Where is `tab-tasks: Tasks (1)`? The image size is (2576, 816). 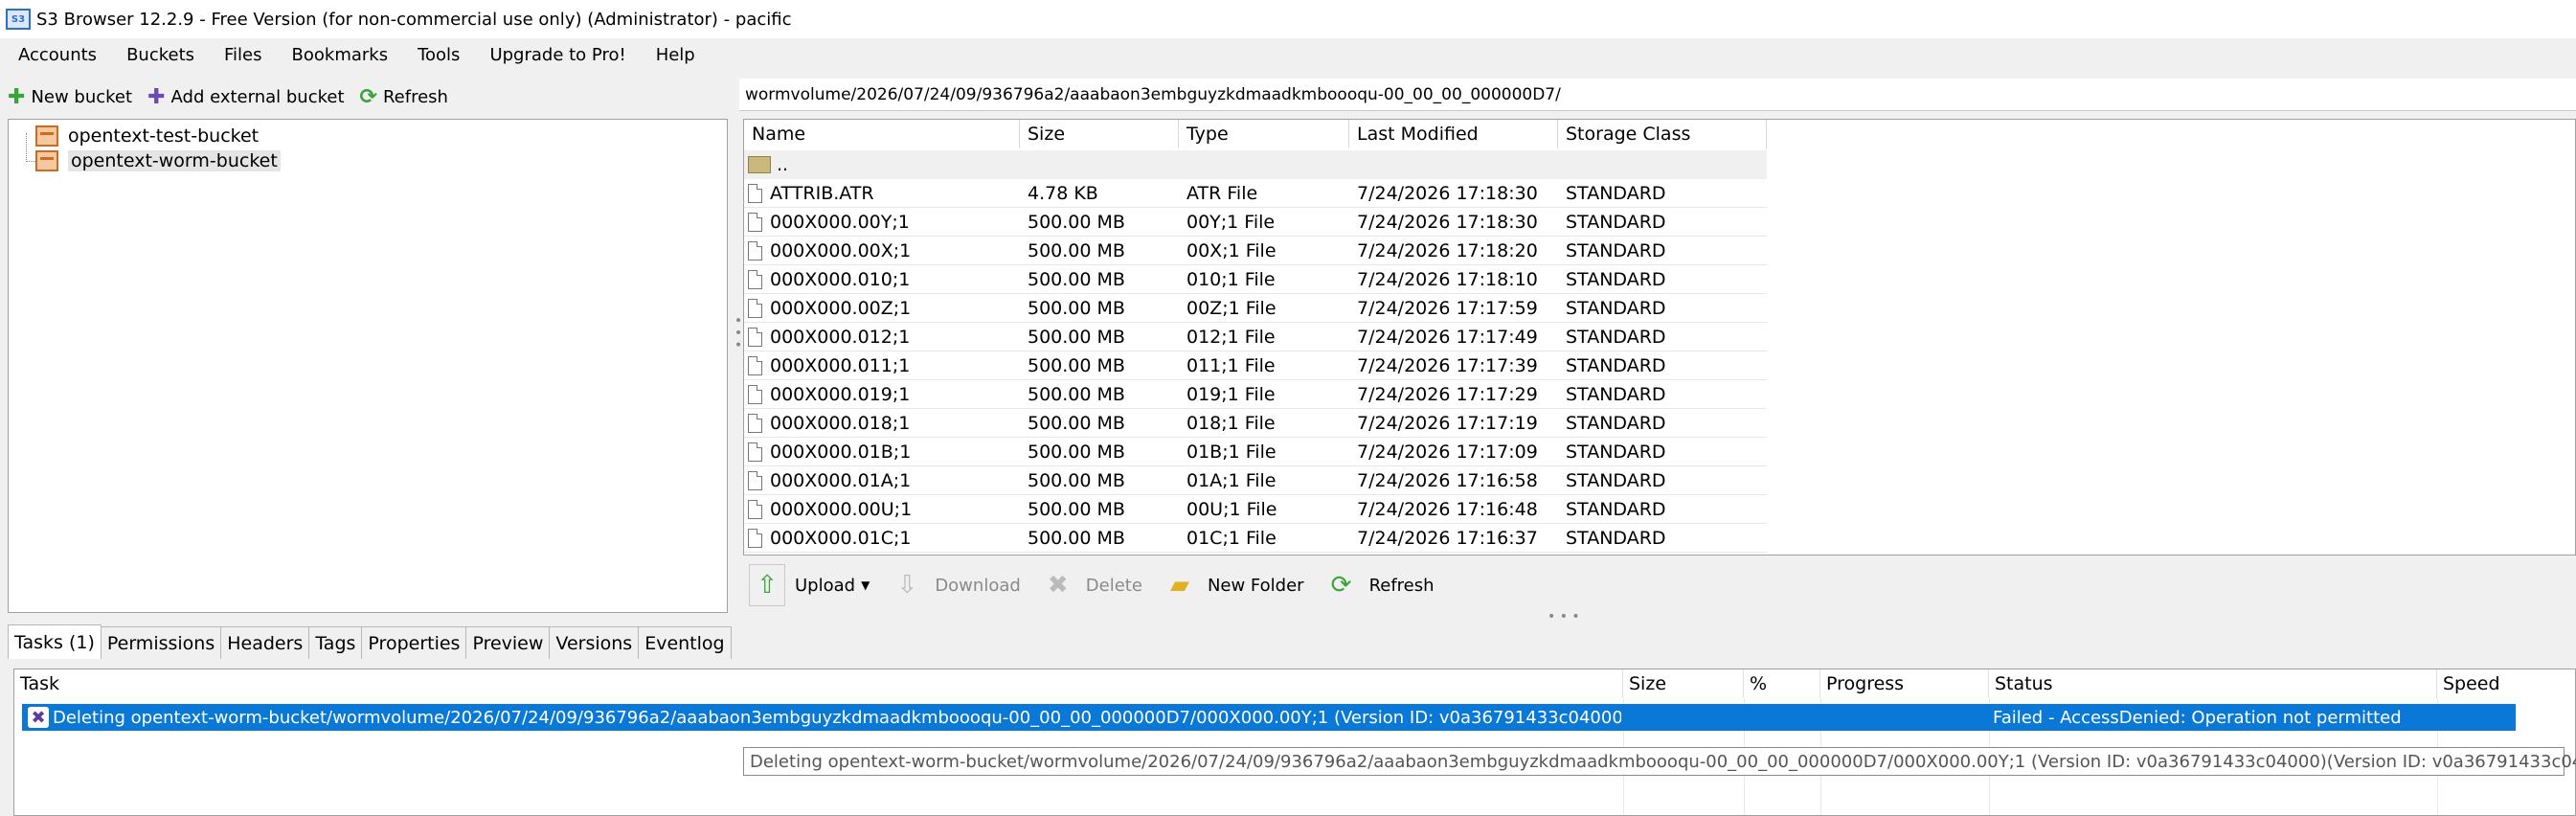 tab-tasks: Tasks (1) is located at coordinates (55, 641).